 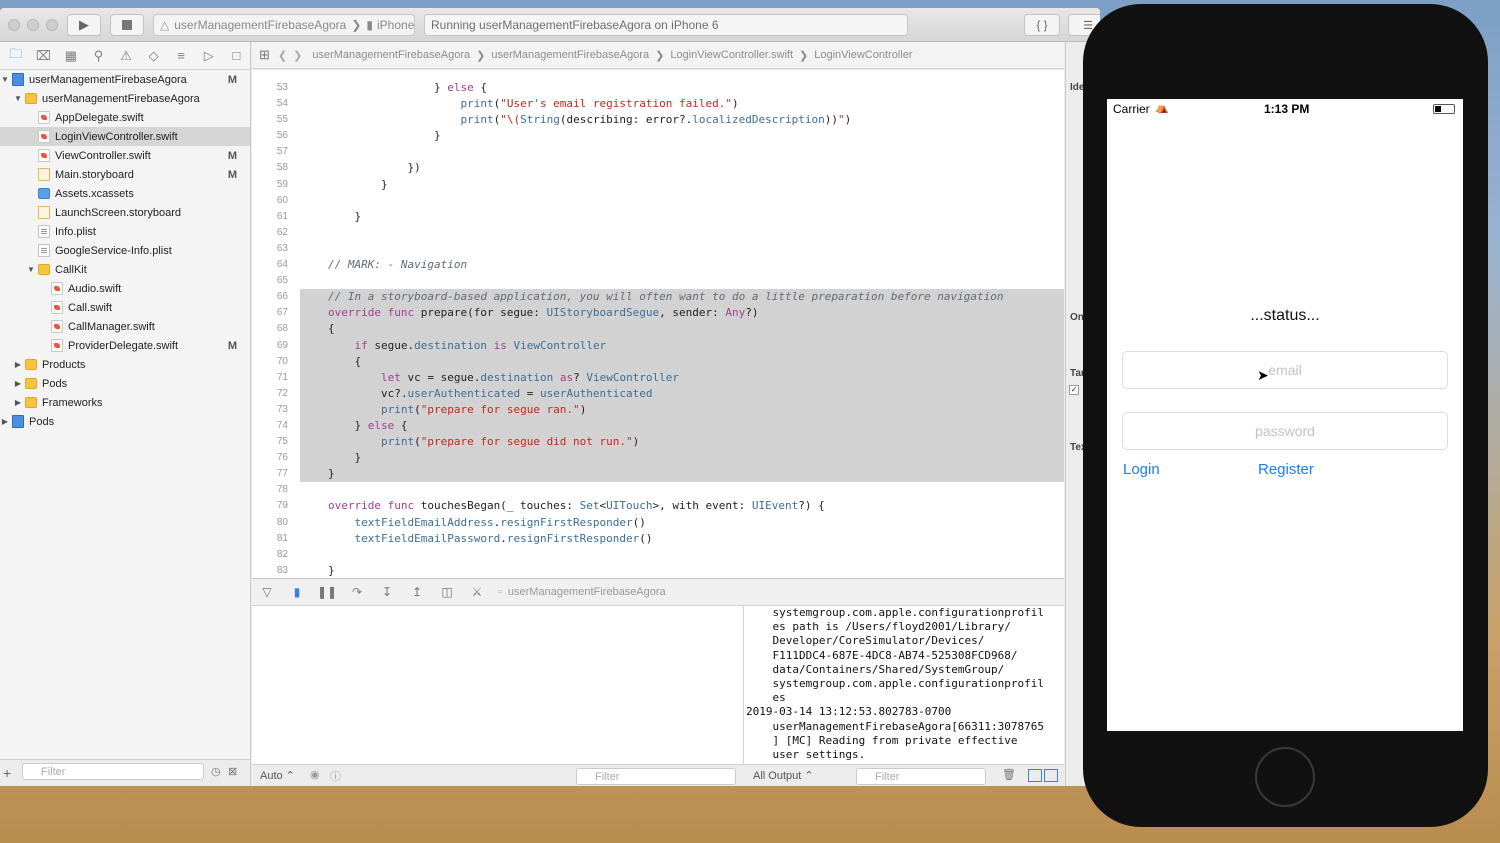 What do you see at coordinates (570, 55) in the screenshot?
I see `crumb-folder: userManagementFirebaseAgora` at bounding box center [570, 55].